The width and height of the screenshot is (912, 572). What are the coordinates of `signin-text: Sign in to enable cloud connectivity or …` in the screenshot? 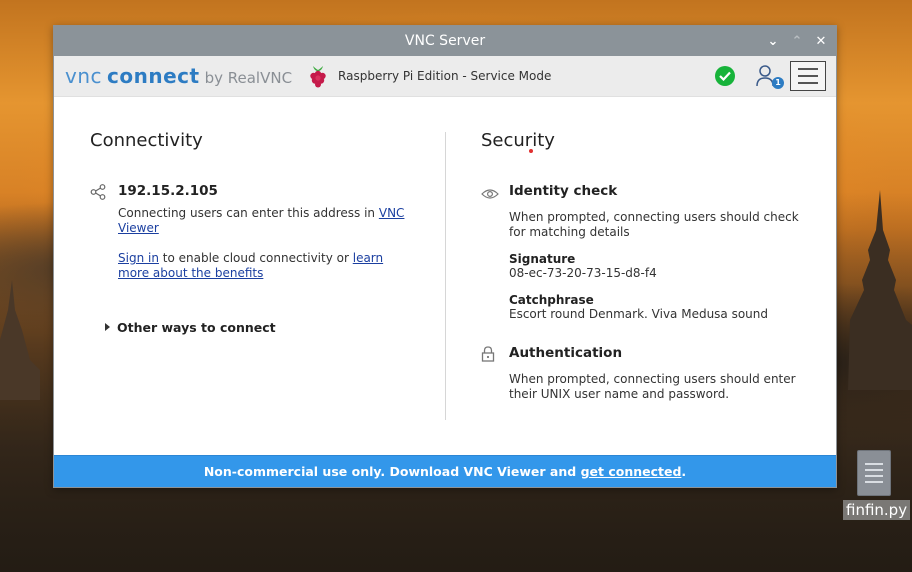 It's located at (264, 266).